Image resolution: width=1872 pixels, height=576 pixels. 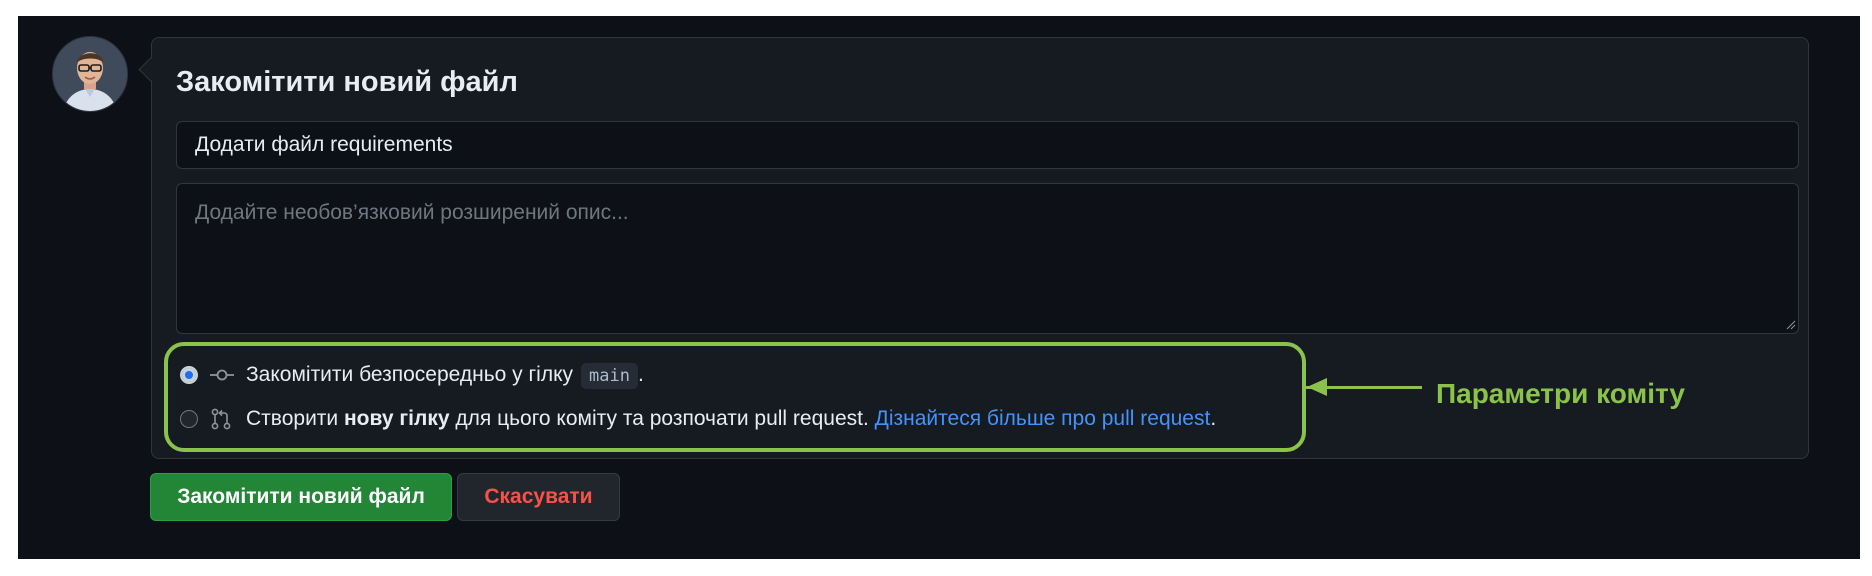 I want to click on branch-name-badge: main, so click(x=609, y=376).